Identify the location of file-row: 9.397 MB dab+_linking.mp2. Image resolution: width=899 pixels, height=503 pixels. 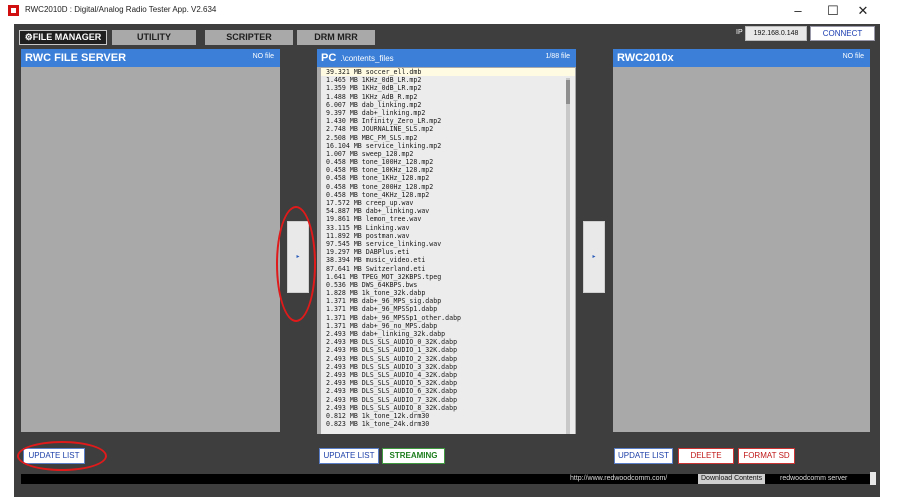
(448, 113).